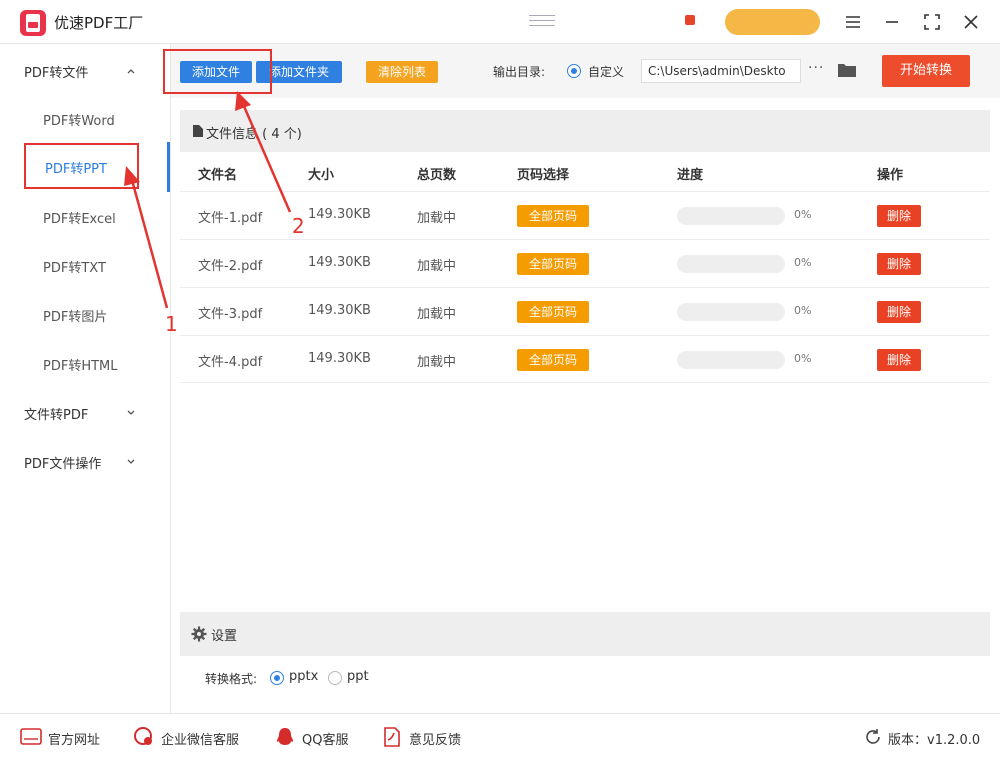 The image size is (1000, 760). I want to click on format-pptx-label: pptx, so click(304, 676).